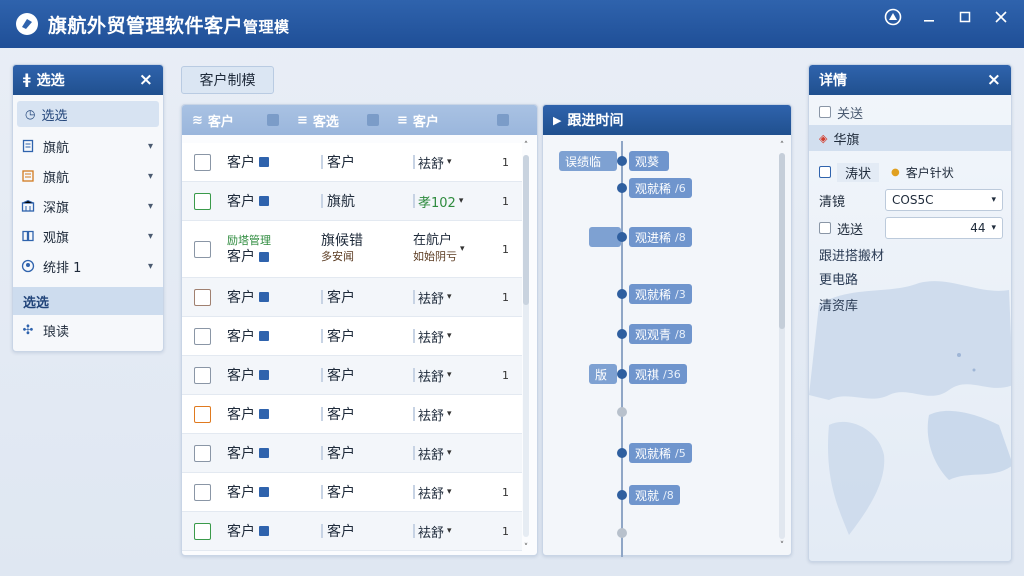 The image size is (1024, 576). What do you see at coordinates (337, 120) in the screenshot?
I see `column-header: ≡ 客选` at bounding box center [337, 120].